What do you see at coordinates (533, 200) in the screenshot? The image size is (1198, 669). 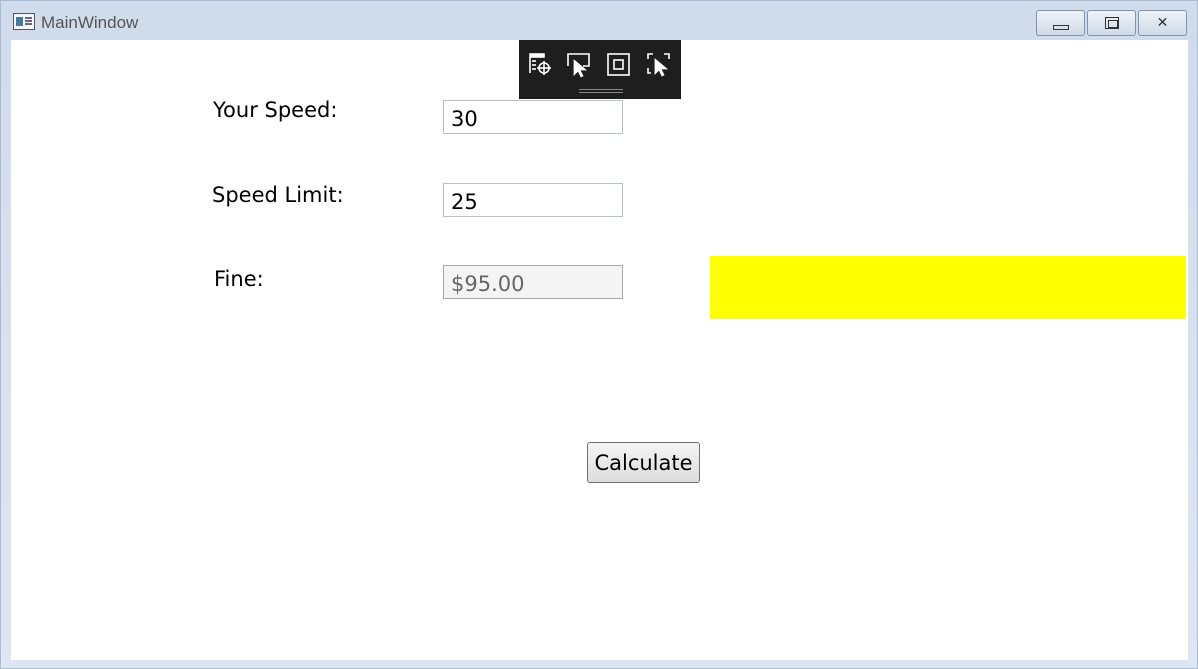 I see `speed-limit-input: 25` at bounding box center [533, 200].